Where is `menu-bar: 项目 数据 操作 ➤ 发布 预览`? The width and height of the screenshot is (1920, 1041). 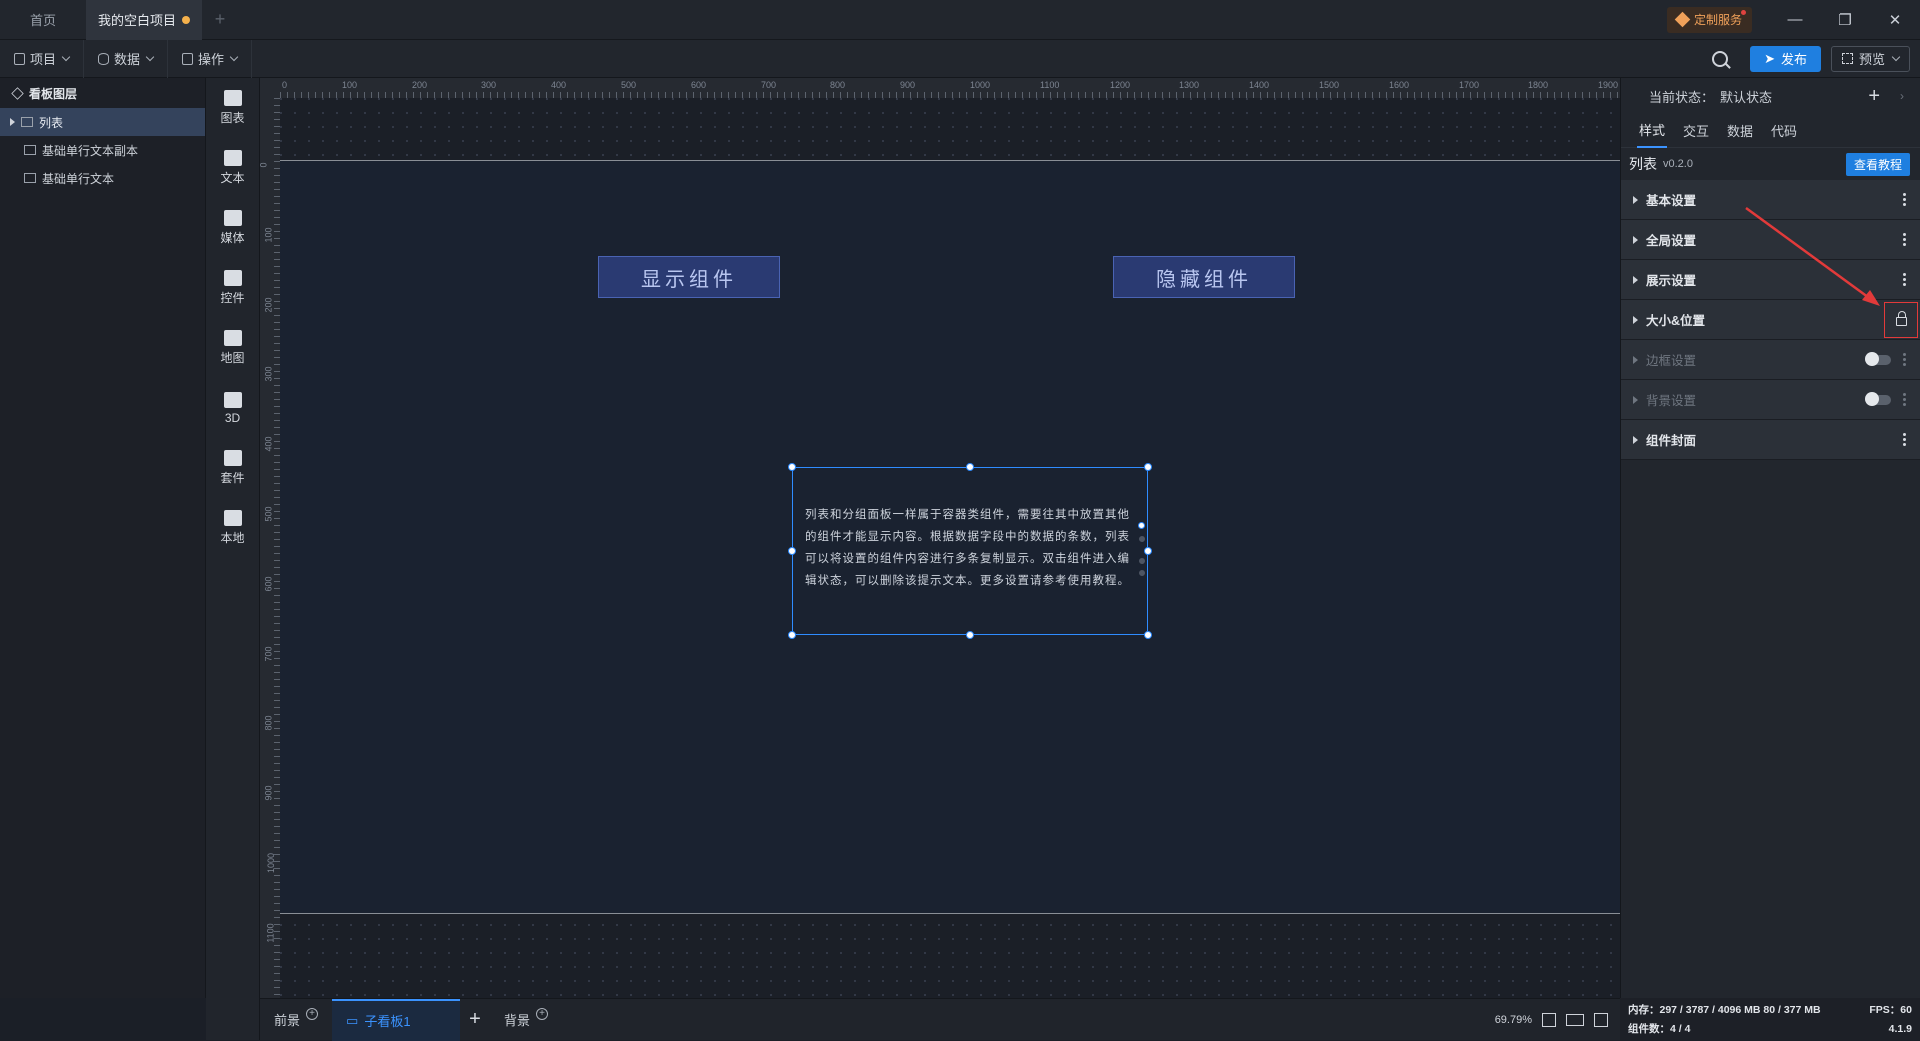
menu-bar: 项目 数据 操作 ➤ 发布 预览 is located at coordinates (960, 58).